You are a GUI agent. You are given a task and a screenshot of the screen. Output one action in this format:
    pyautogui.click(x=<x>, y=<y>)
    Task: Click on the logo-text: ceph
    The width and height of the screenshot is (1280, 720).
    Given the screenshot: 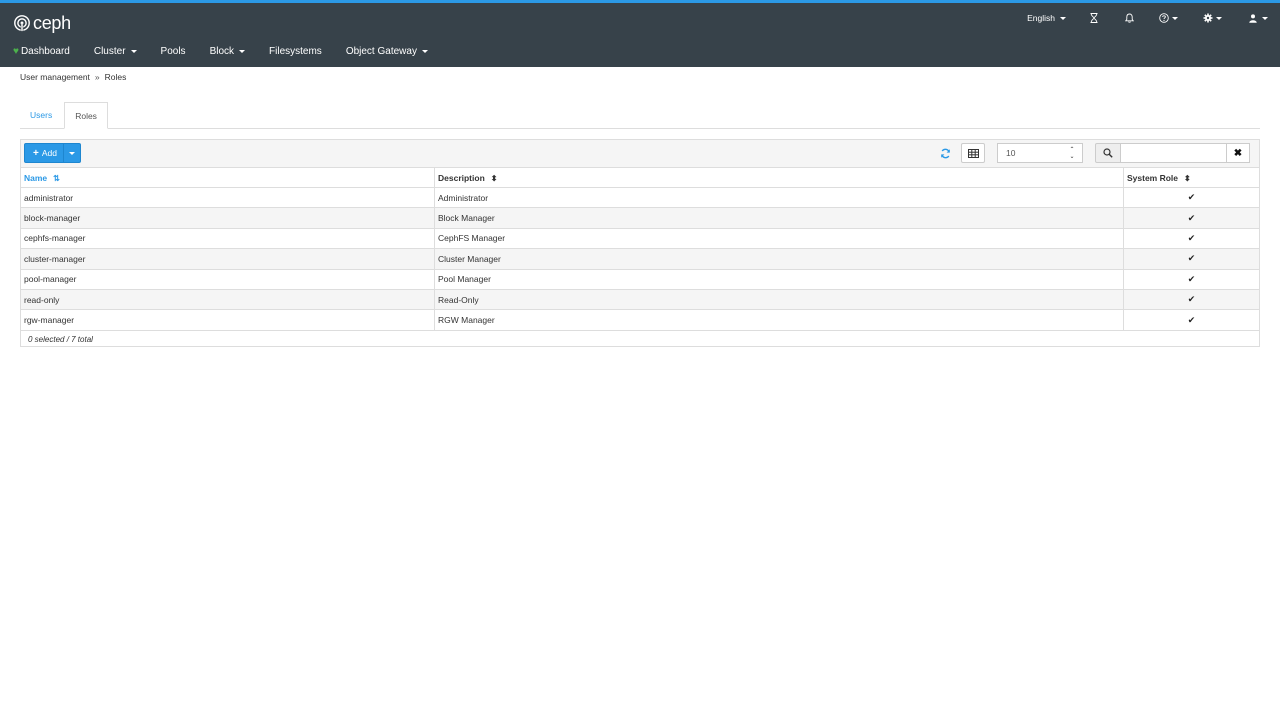 What is the action you would take?
    pyautogui.click(x=52, y=22)
    